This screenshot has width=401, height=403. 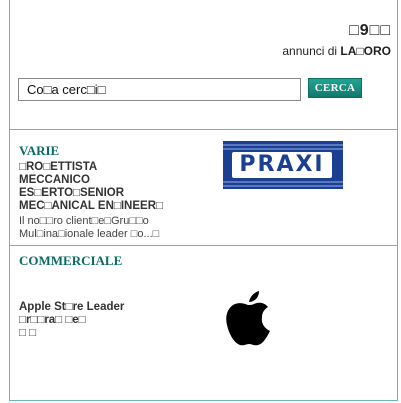 What do you see at coordinates (335, 88) in the screenshot?
I see `search-button: CERCA` at bounding box center [335, 88].